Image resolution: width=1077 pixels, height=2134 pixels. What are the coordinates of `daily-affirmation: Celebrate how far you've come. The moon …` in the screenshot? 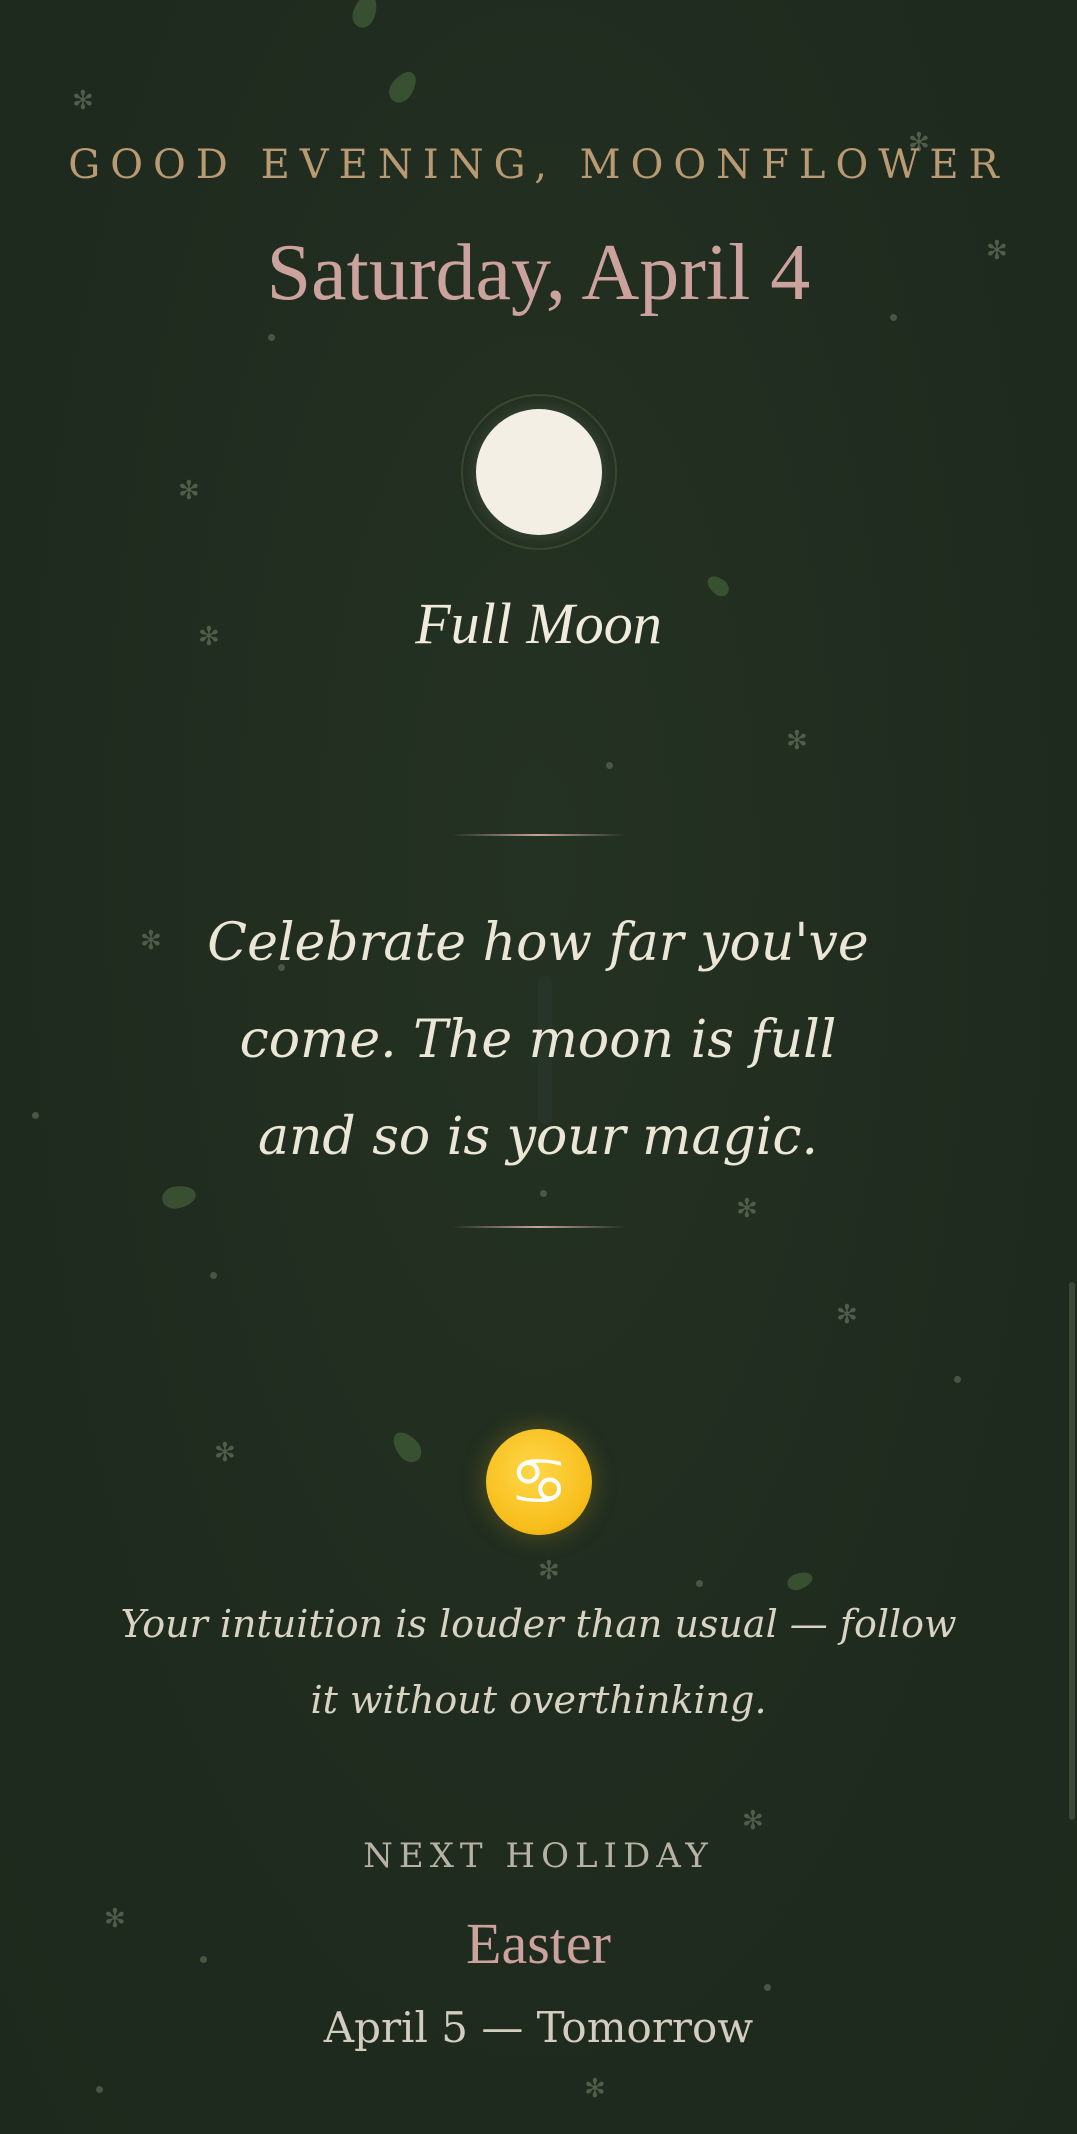 It's located at (538, 1040).